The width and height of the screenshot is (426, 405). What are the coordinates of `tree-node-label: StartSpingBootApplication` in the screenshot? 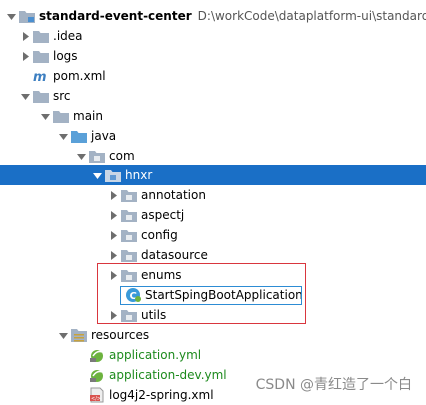 It's located at (224, 295).